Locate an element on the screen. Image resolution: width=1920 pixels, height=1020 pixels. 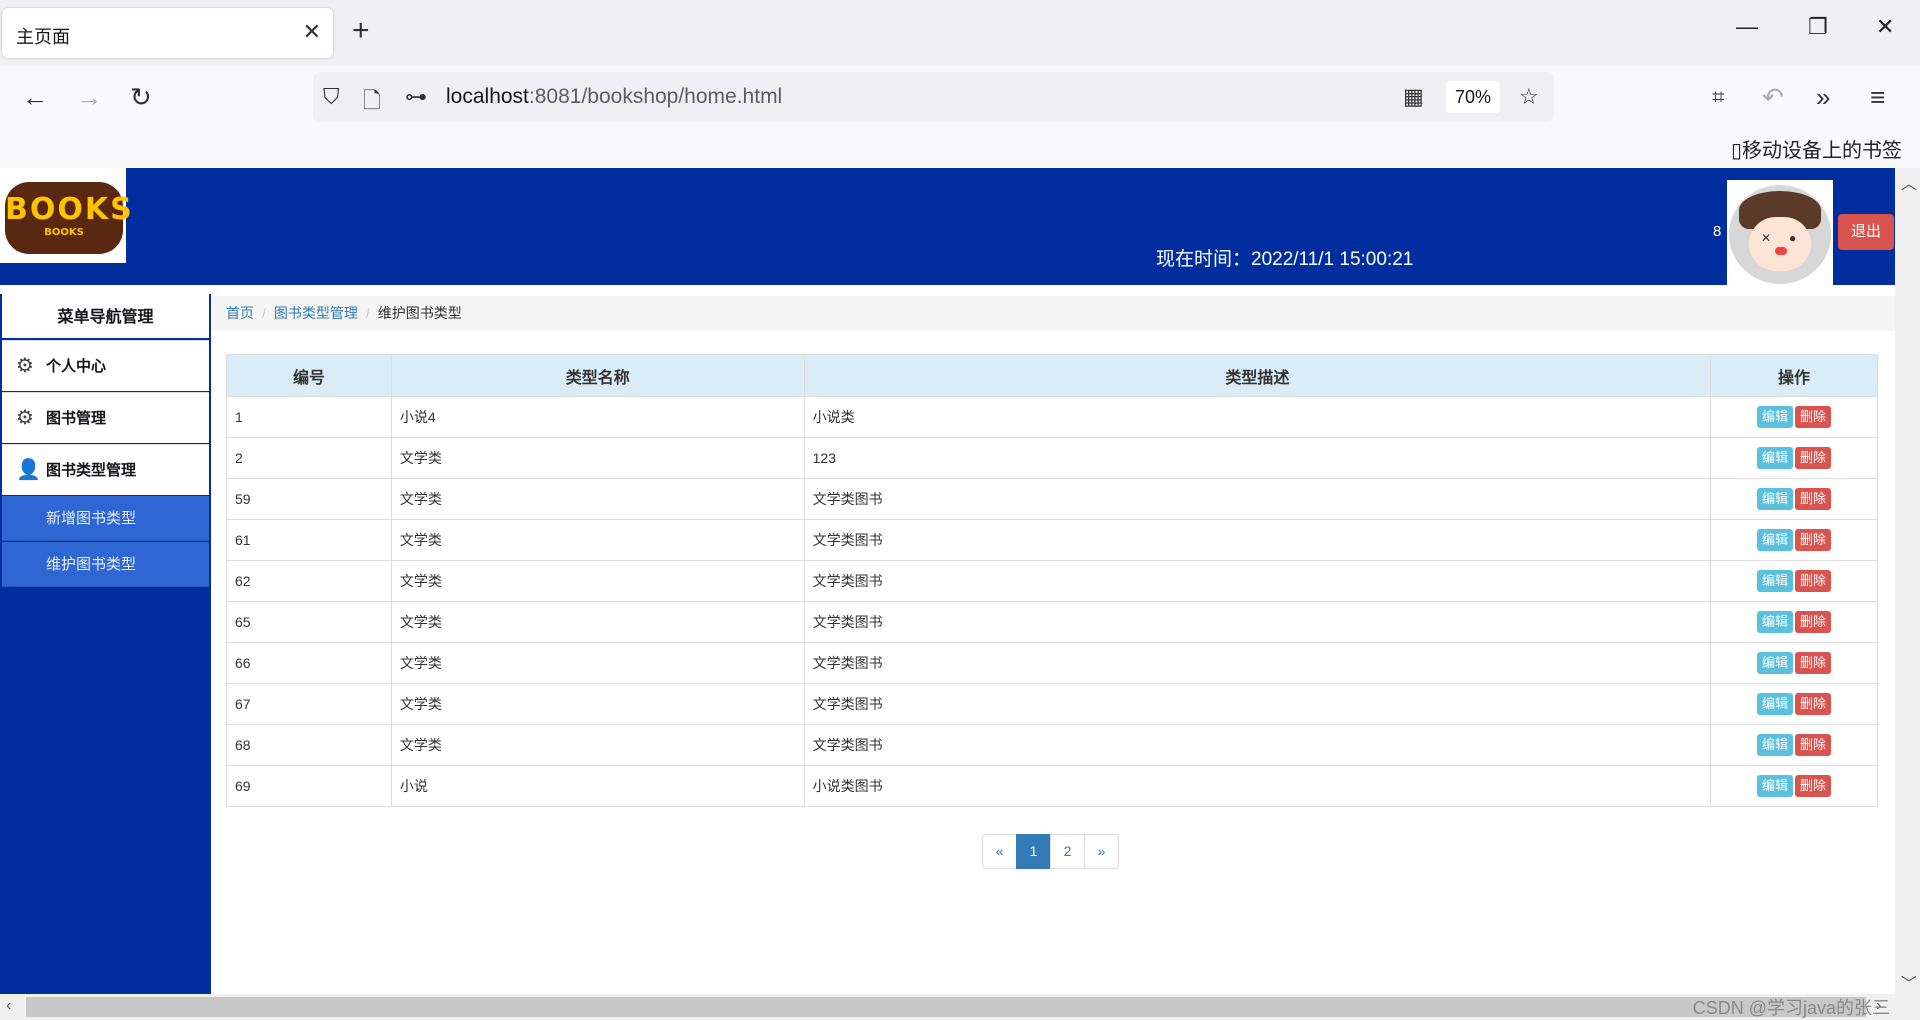
cell-id: 66 is located at coordinates (309, 663).